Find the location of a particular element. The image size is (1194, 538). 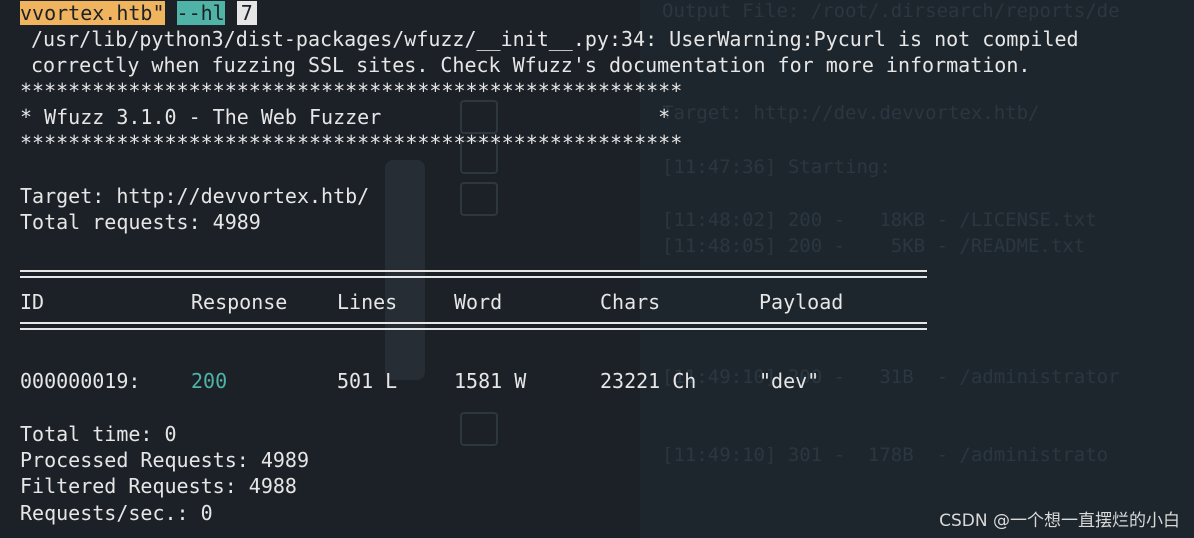

command-flag-value: 7 is located at coordinates (246, 13).